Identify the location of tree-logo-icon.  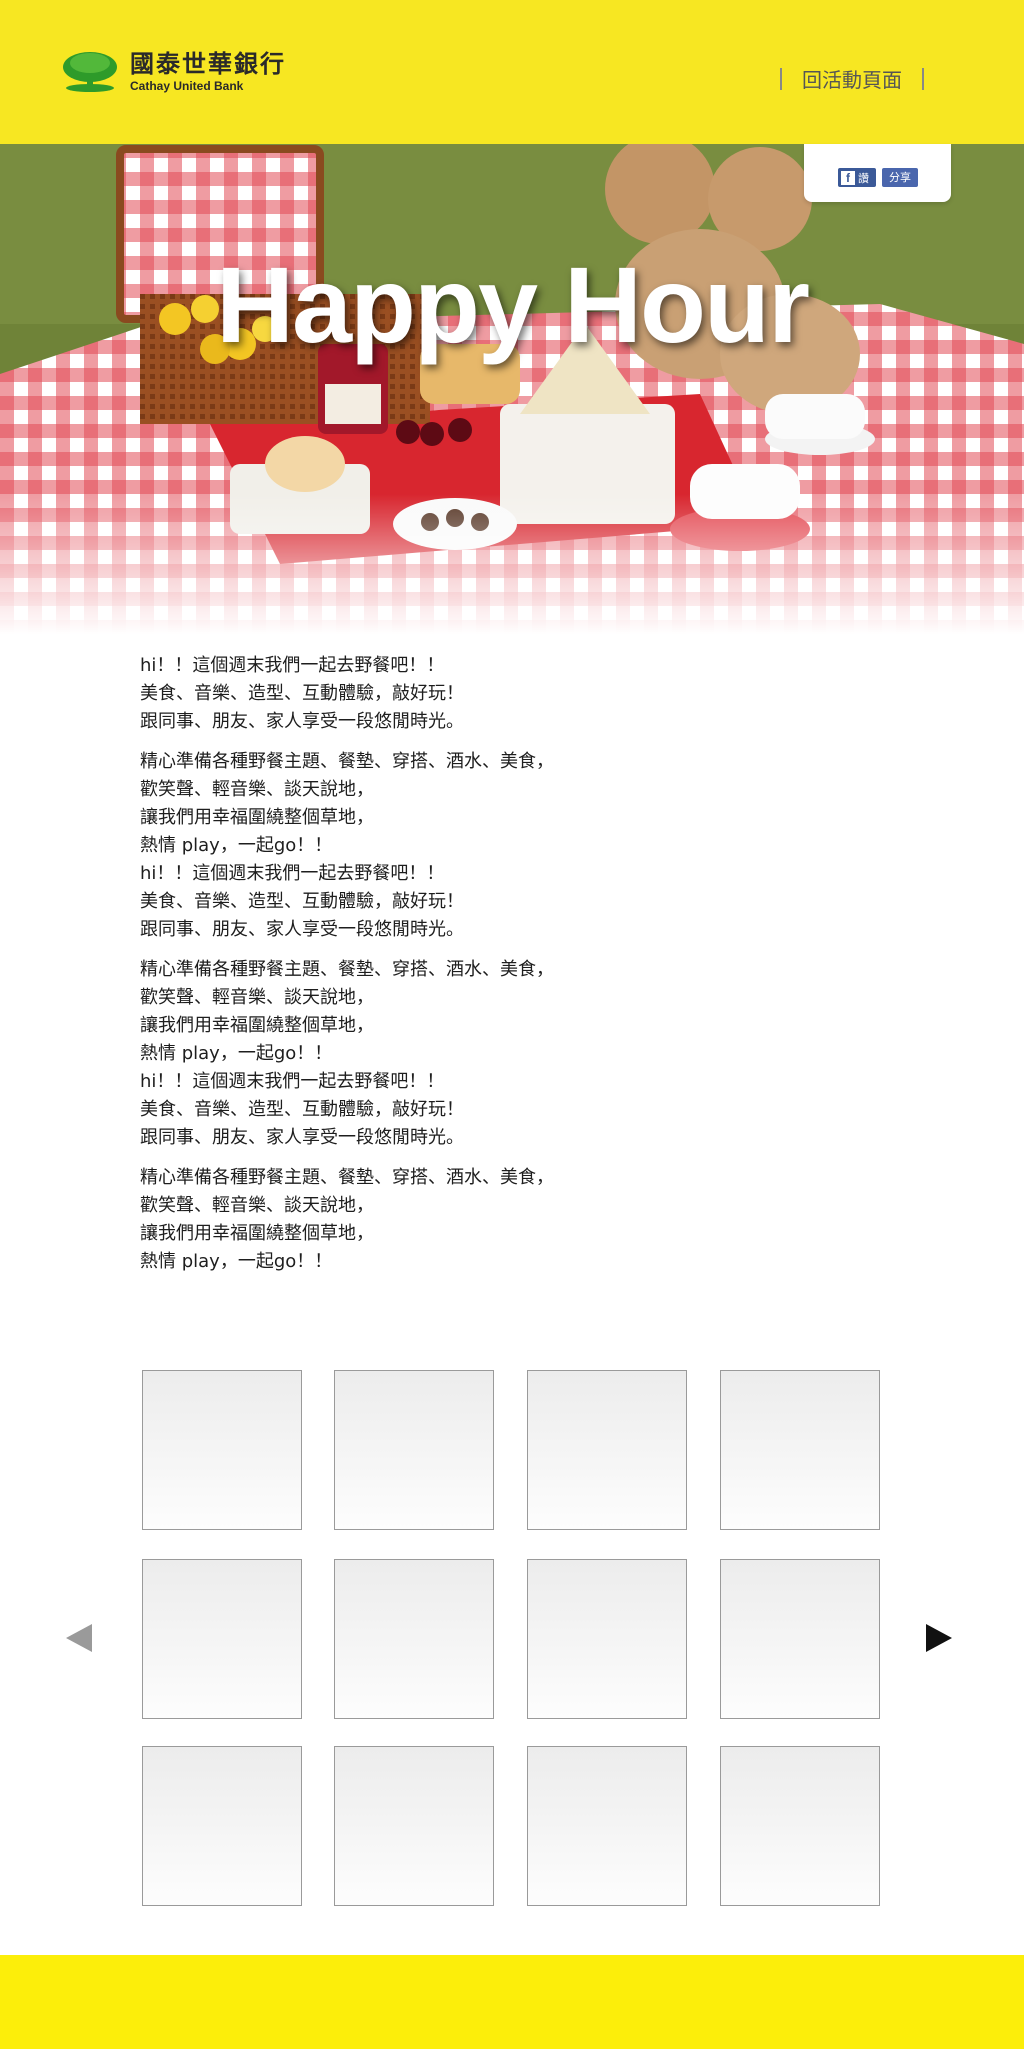
(90, 72).